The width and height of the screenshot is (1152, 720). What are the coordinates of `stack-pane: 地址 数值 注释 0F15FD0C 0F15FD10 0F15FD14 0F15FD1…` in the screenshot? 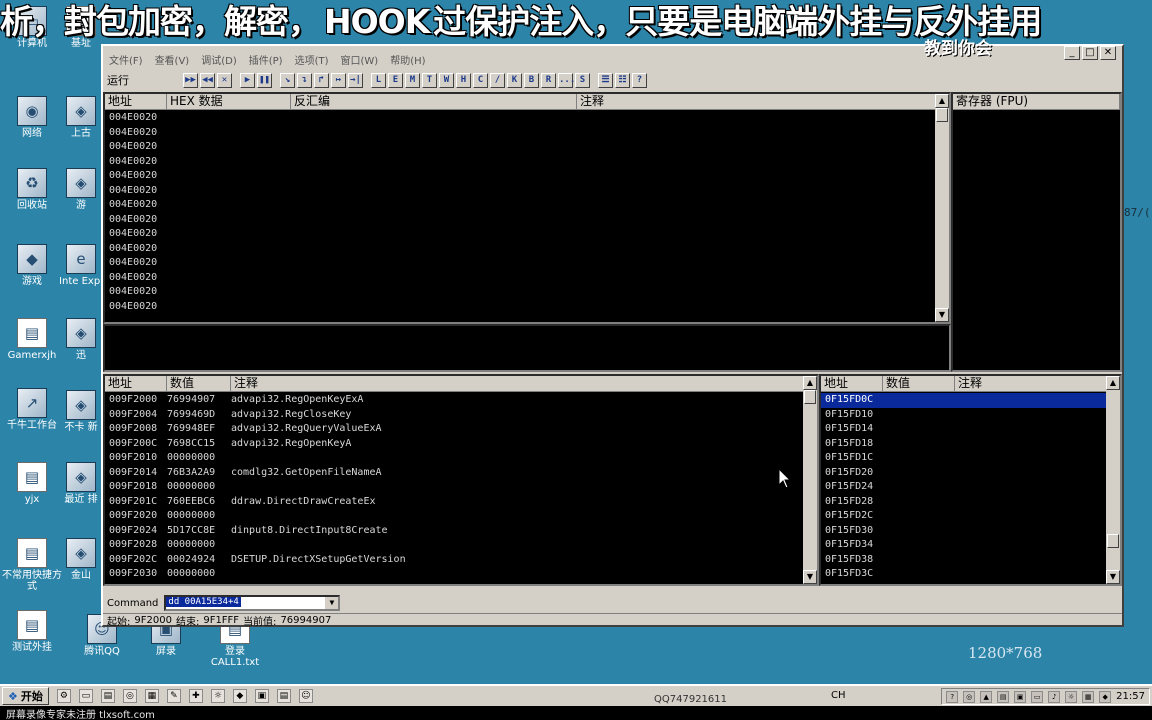 It's located at (970, 480).